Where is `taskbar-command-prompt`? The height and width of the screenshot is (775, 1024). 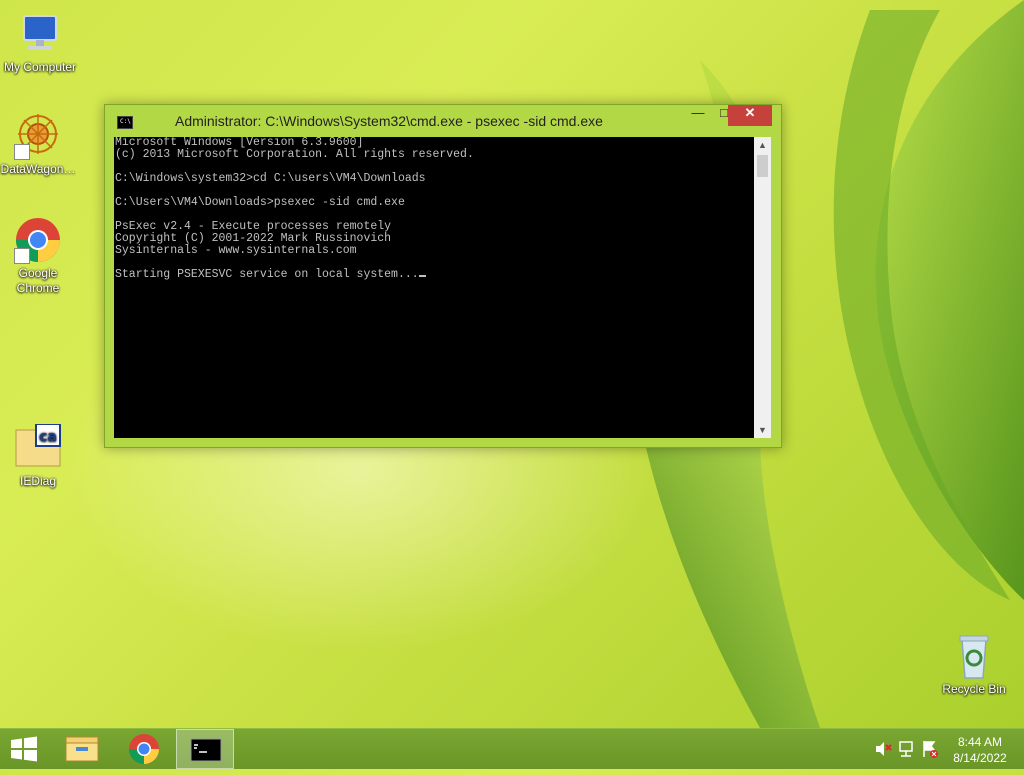 taskbar-command-prompt is located at coordinates (205, 749).